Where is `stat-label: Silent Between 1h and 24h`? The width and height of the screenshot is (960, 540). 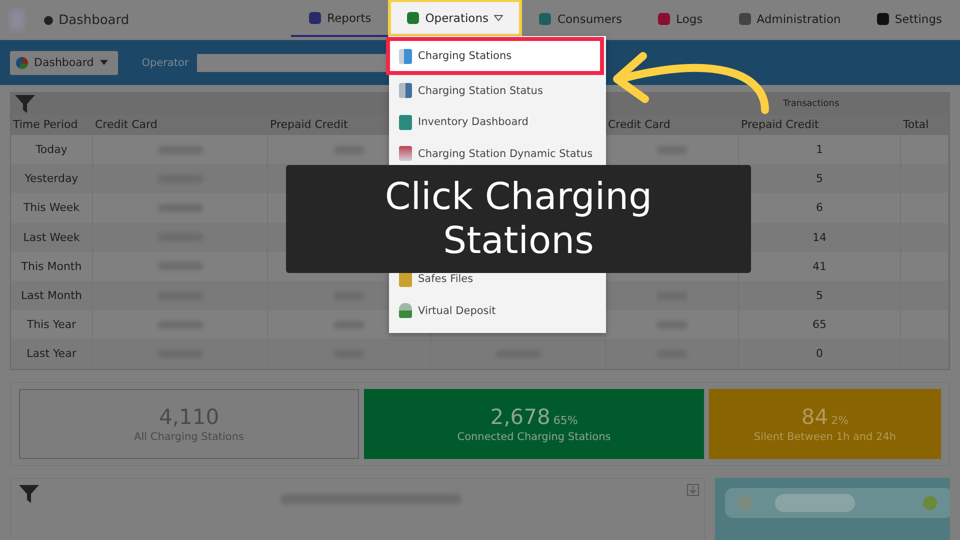
stat-label: Silent Between 1h and 24h is located at coordinates (825, 436).